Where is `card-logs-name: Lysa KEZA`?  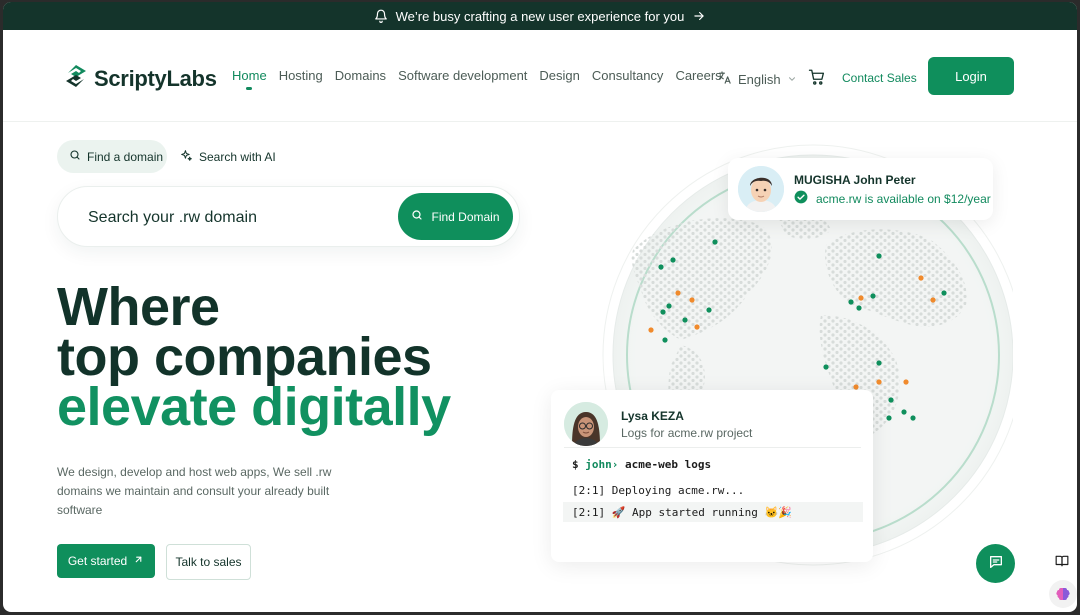
card-logs-name: Lysa KEZA is located at coordinates (652, 416).